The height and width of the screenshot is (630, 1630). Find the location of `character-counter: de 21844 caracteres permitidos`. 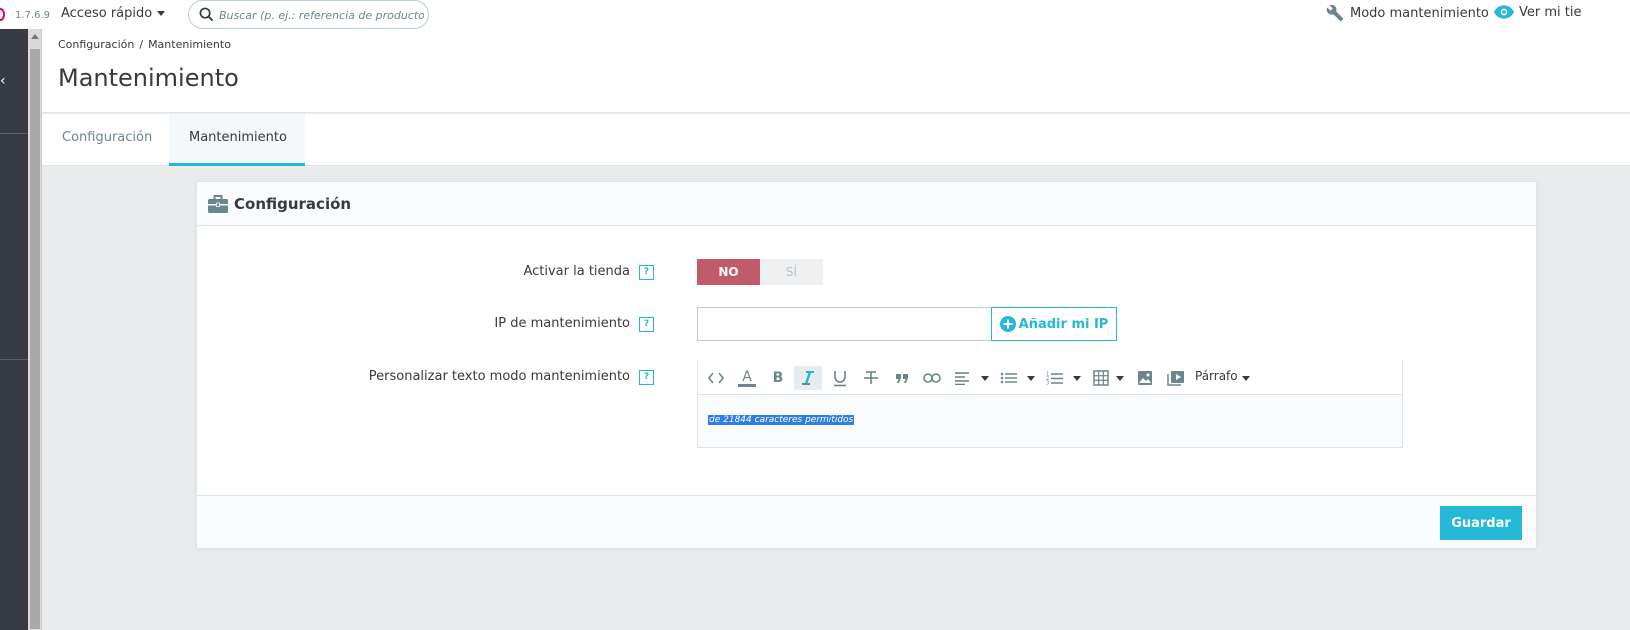

character-counter: de 21844 caracteres permitidos is located at coordinates (781, 420).